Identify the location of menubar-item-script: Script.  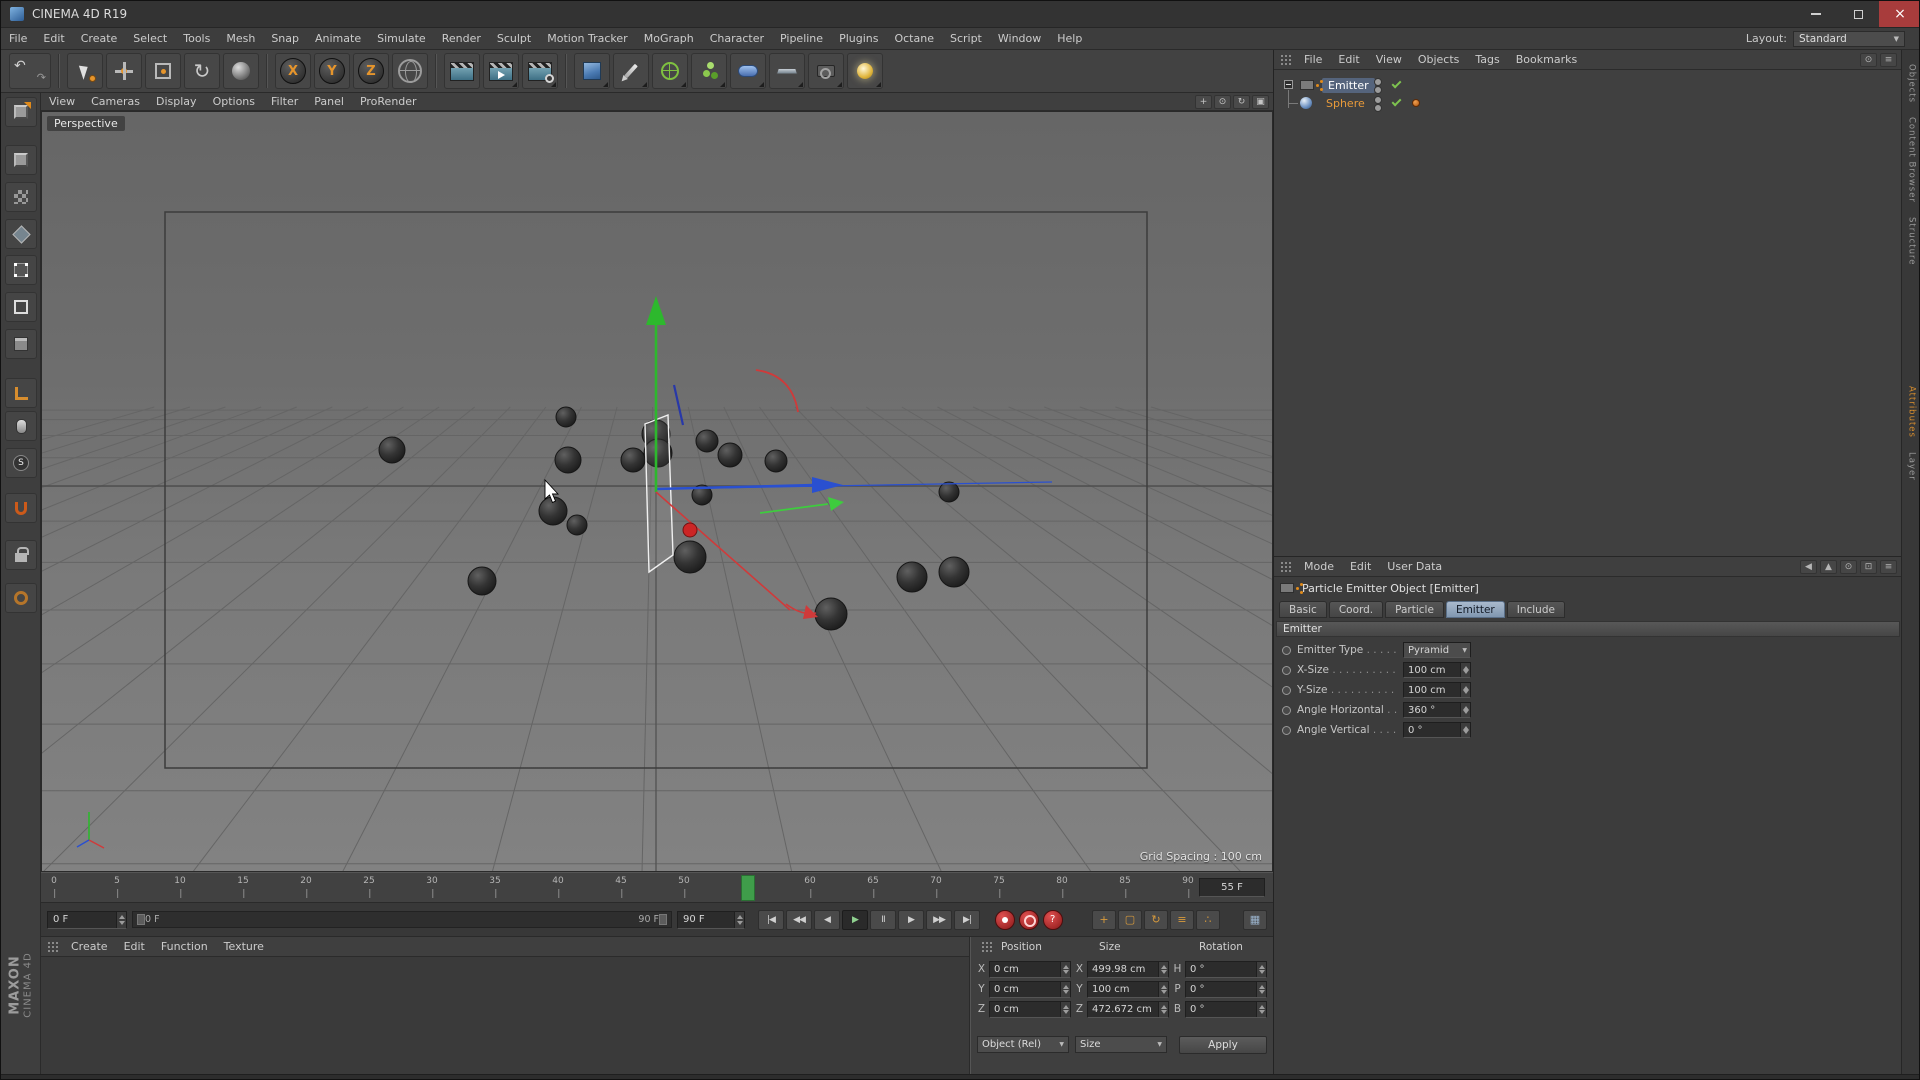
(966, 38).